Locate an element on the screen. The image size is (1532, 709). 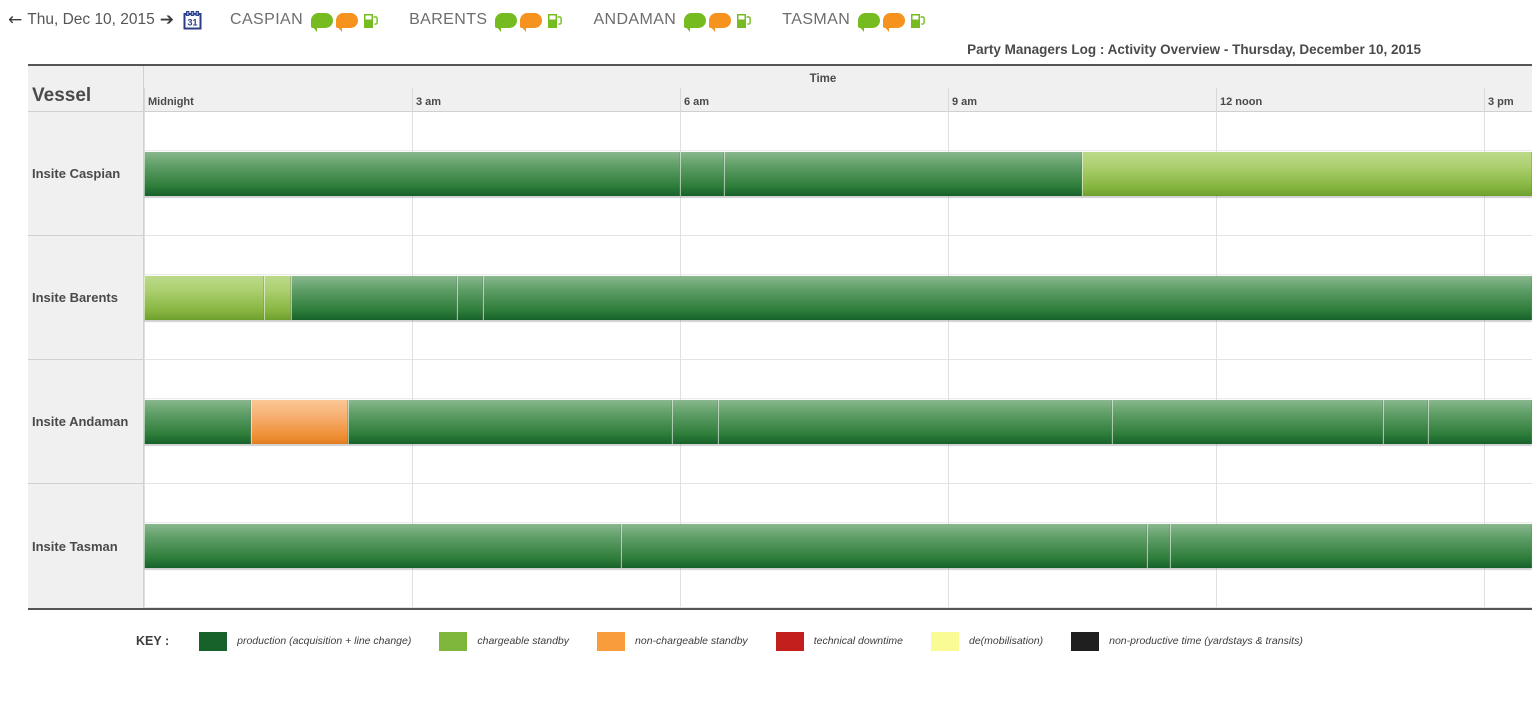
vessel-shortcut-andaman: ANDAMAN is located at coordinates (672, 21).